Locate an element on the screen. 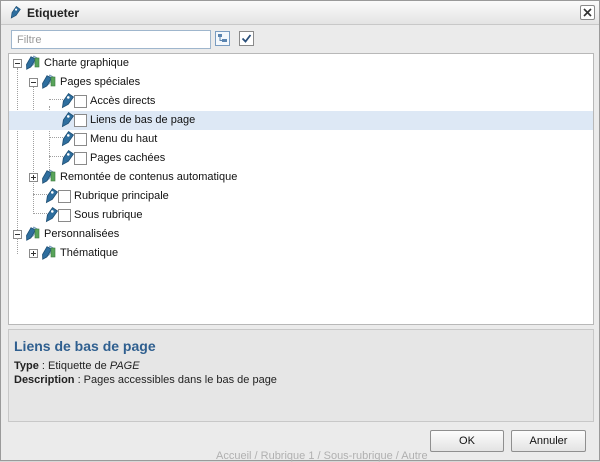  tree-node-label: Rubrique principale is located at coordinates (121, 196).